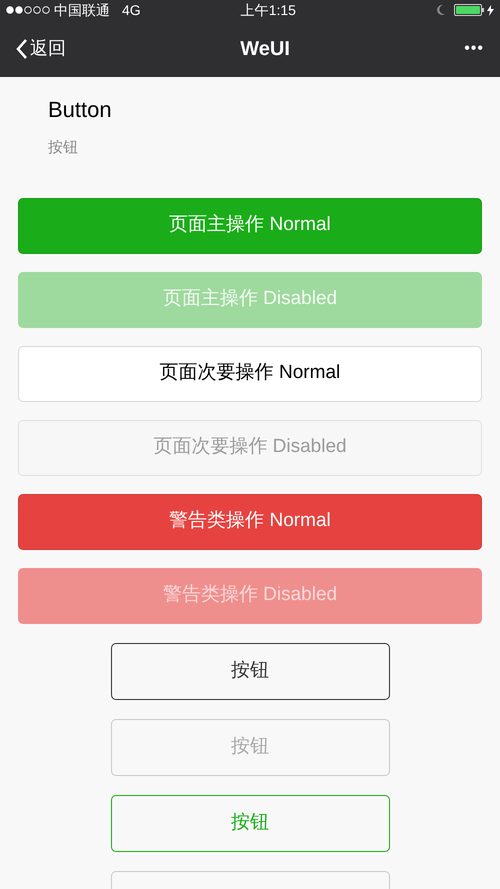 This screenshot has height=889, width=500. Describe the element at coordinates (250, 226) in the screenshot. I see `action-button: 页面主操作 Normal` at that location.